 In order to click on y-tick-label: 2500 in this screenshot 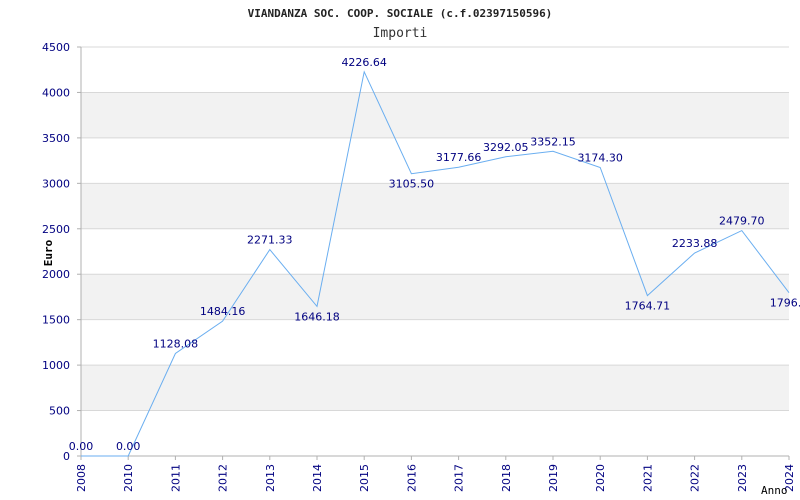, I will do `click(56, 229)`.